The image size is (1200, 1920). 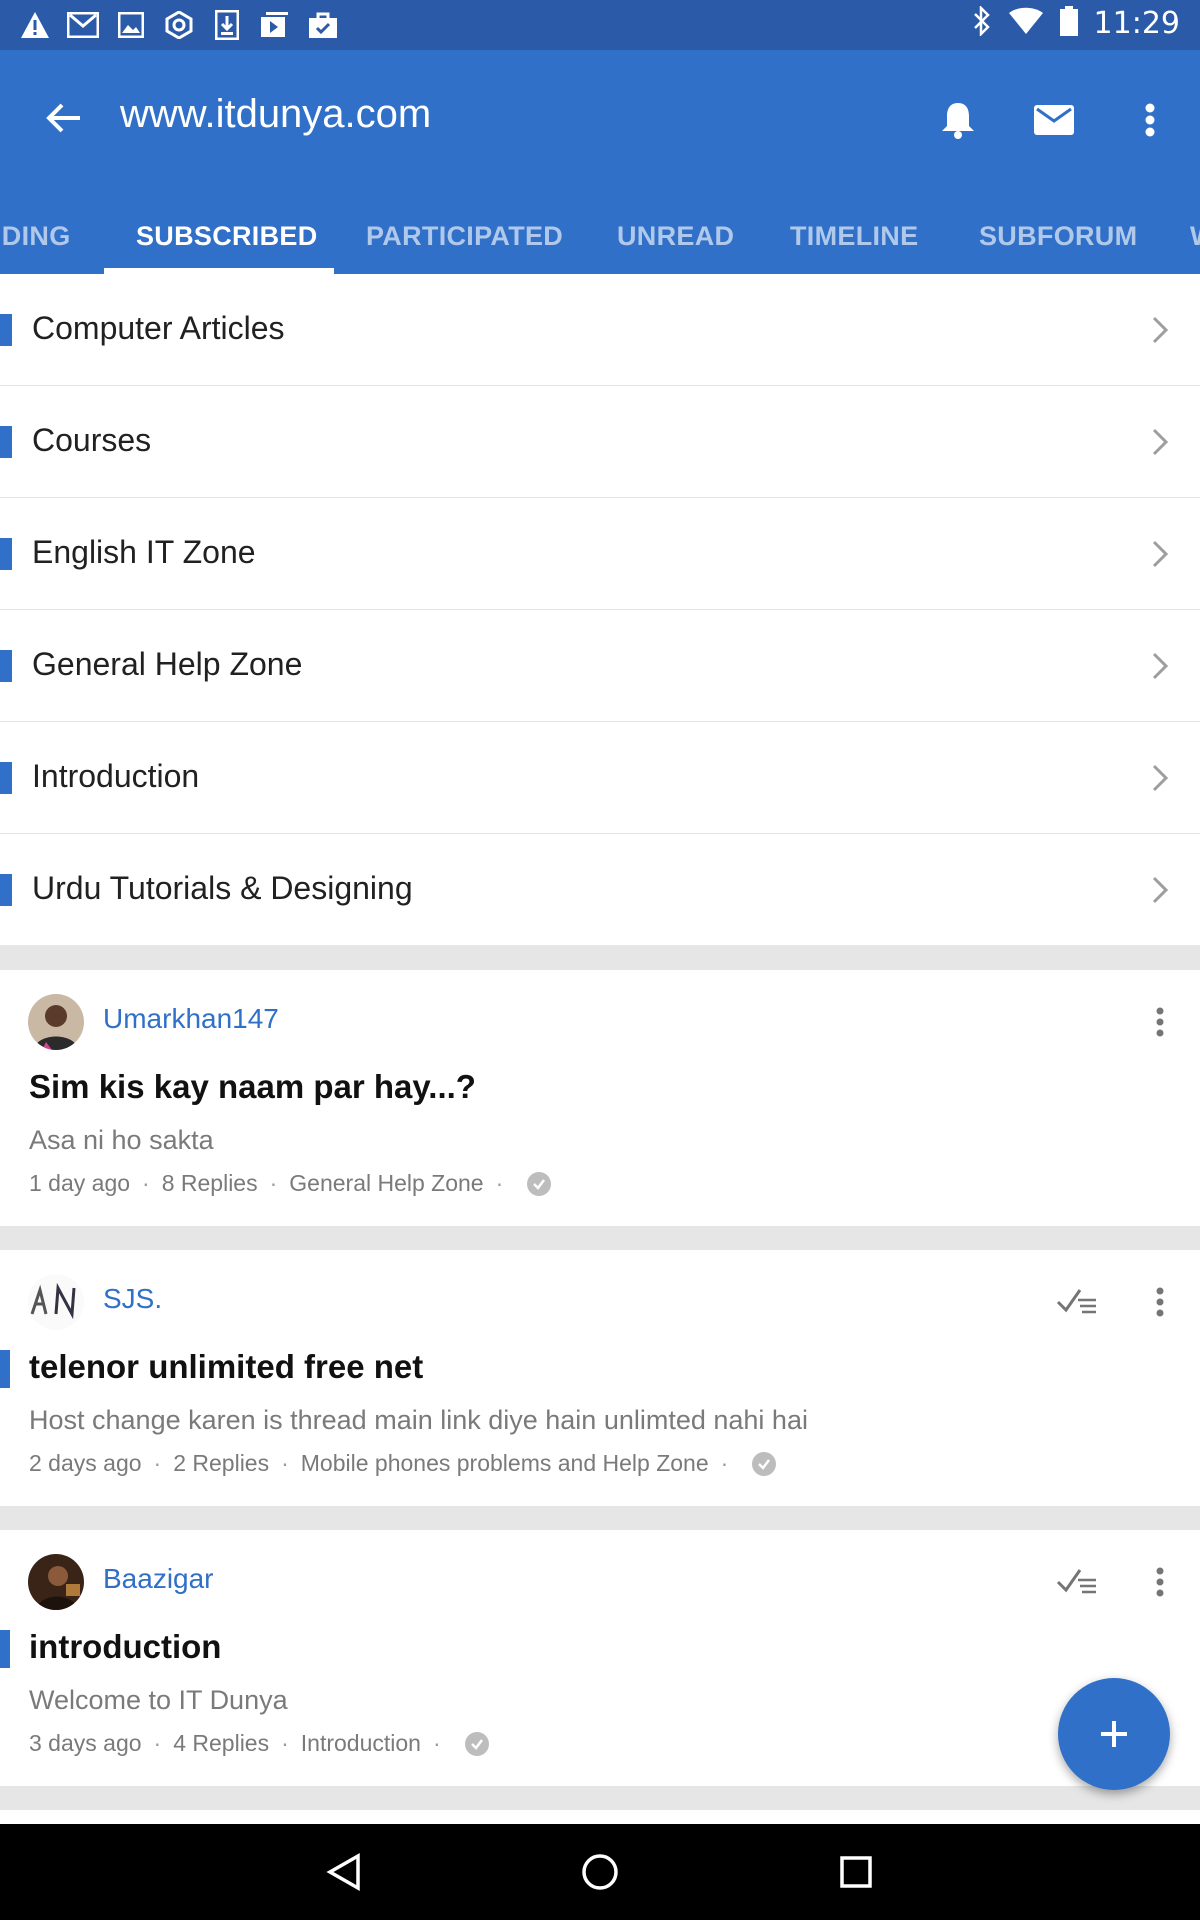 I want to click on topic-title: Sim kis kay naam par hay...?, so click(x=252, y=1086).